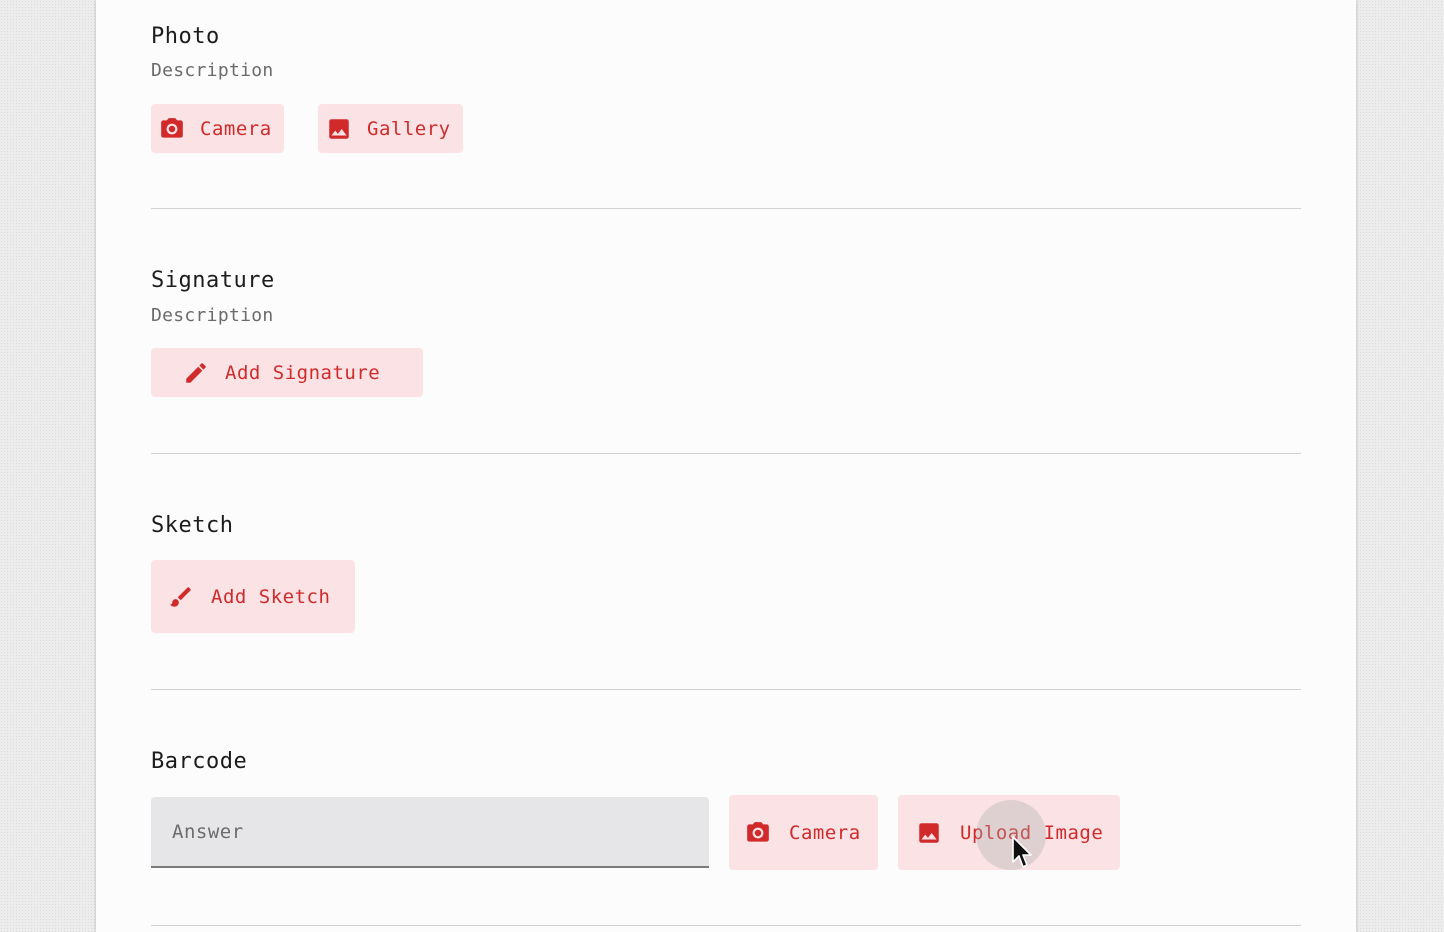 The image size is (1444, 932). Describe the element at coordinates (212, 70) in the screenshot. I see `photo-description: Description` at that location.